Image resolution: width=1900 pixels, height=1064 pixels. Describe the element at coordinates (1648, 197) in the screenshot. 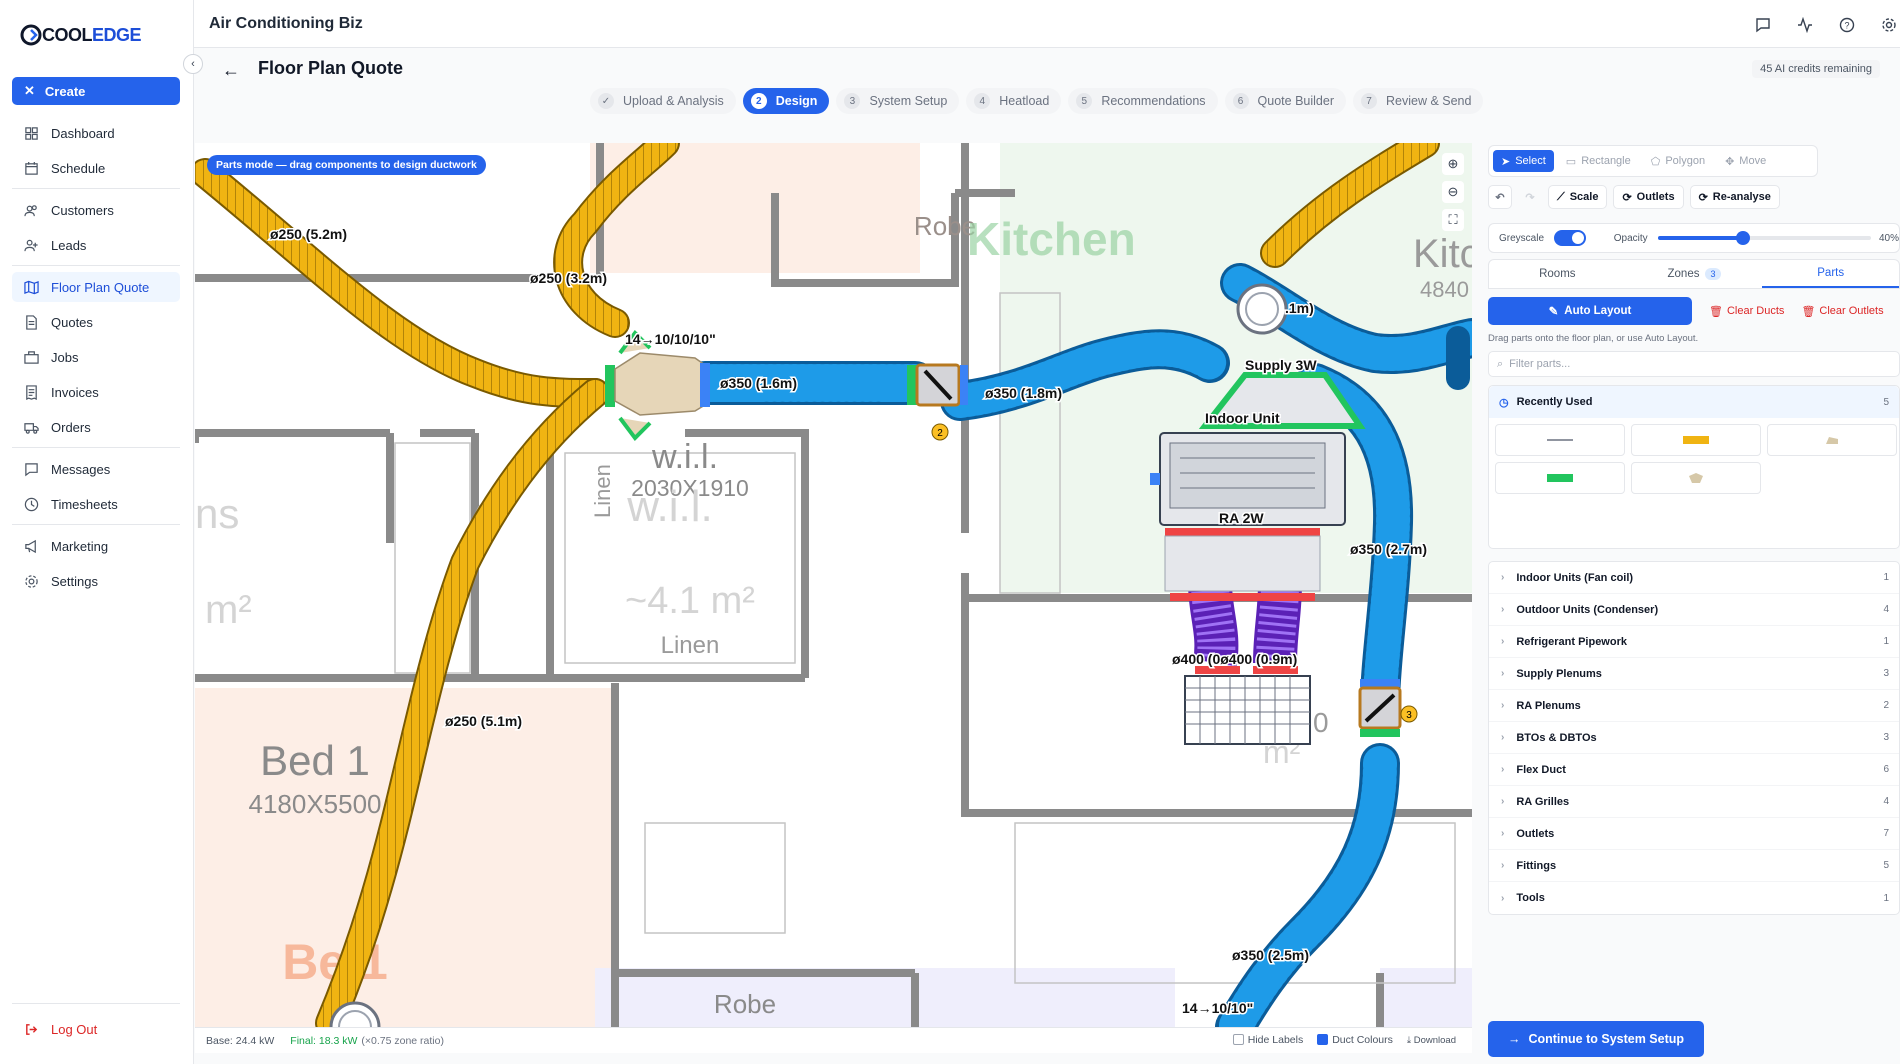

I see `outlets-button: ⟳ Outlets` at that location.